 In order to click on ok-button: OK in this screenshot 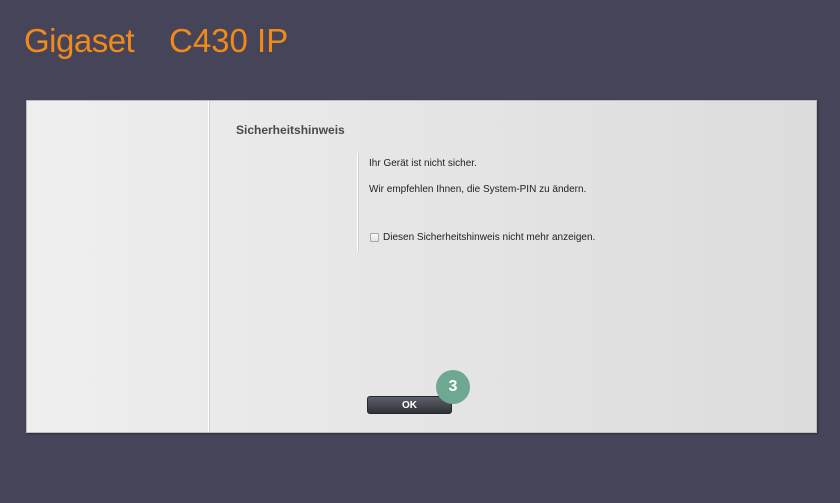, I will do `click(409, 405)`.